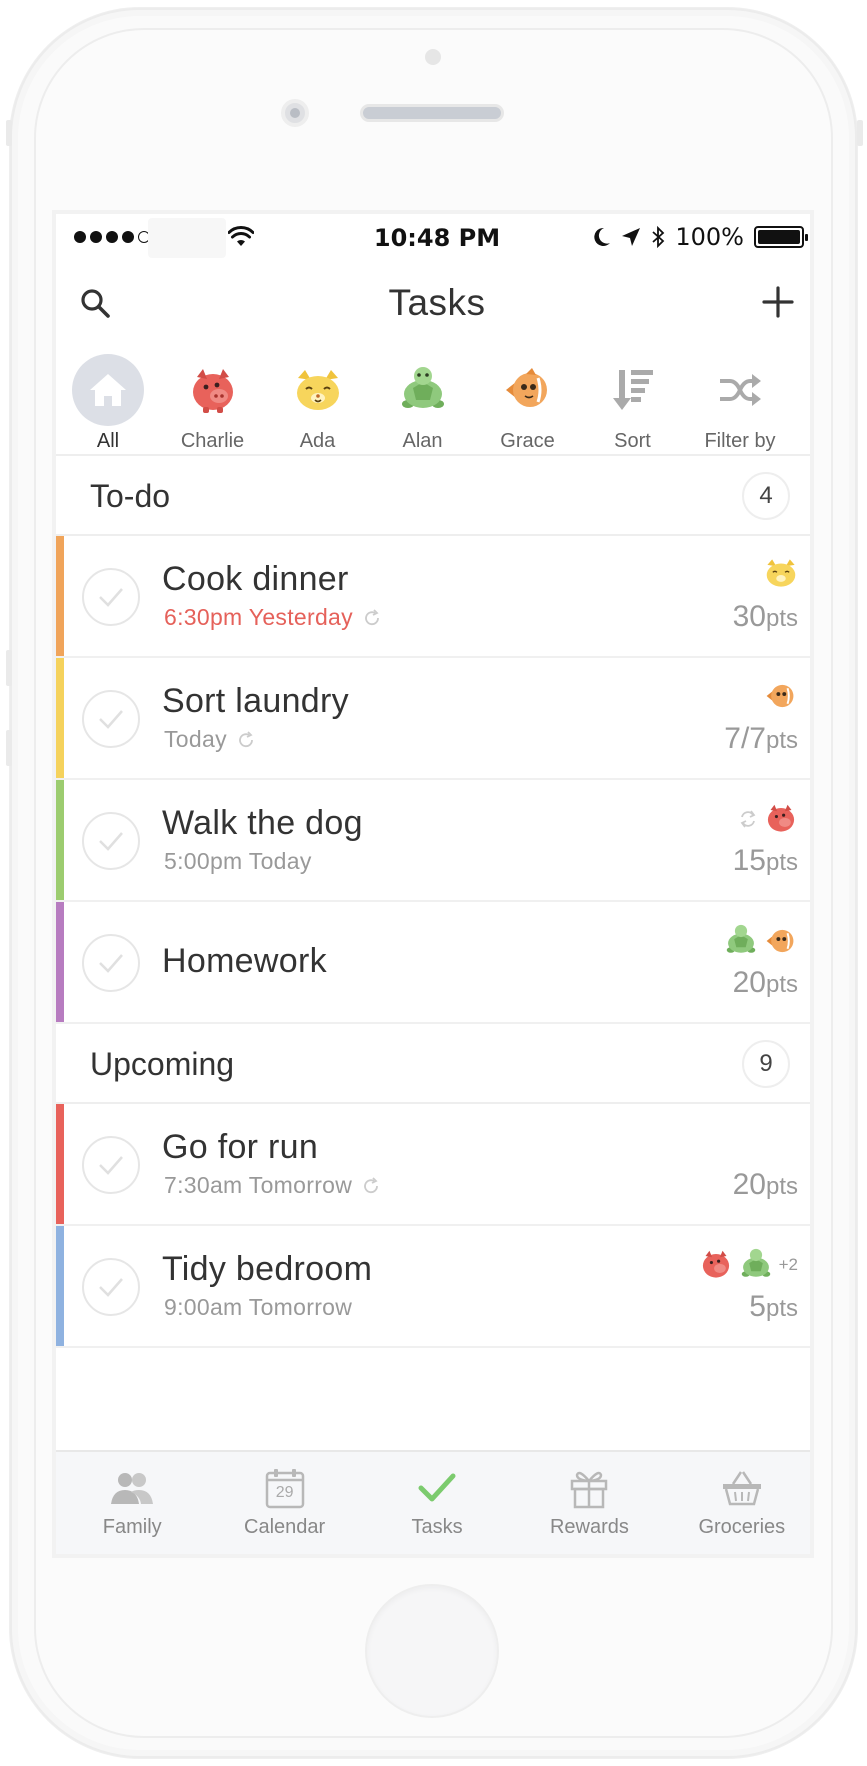 The image size is (867, 1766). What do you see at coordinates (433, 1287) in the screenshot?
I see `task-row: Tidy bedroom 9:00am Tomorrow +2 5pts` at bounding box center [433, 1287].